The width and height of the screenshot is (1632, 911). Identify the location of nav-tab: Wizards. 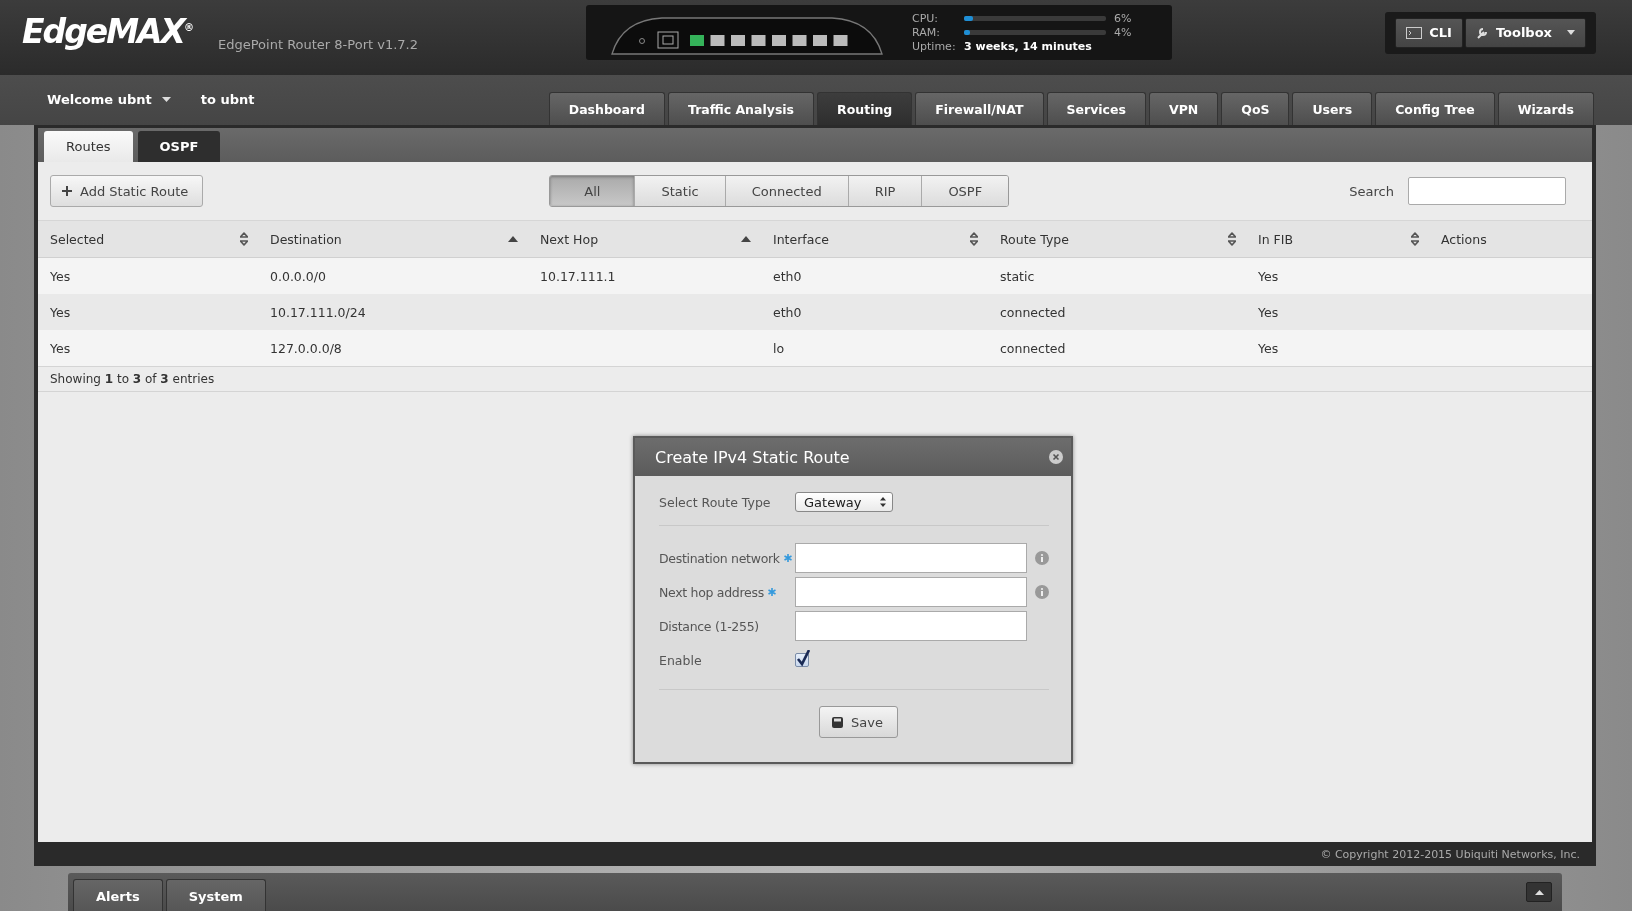
(1545, 108).